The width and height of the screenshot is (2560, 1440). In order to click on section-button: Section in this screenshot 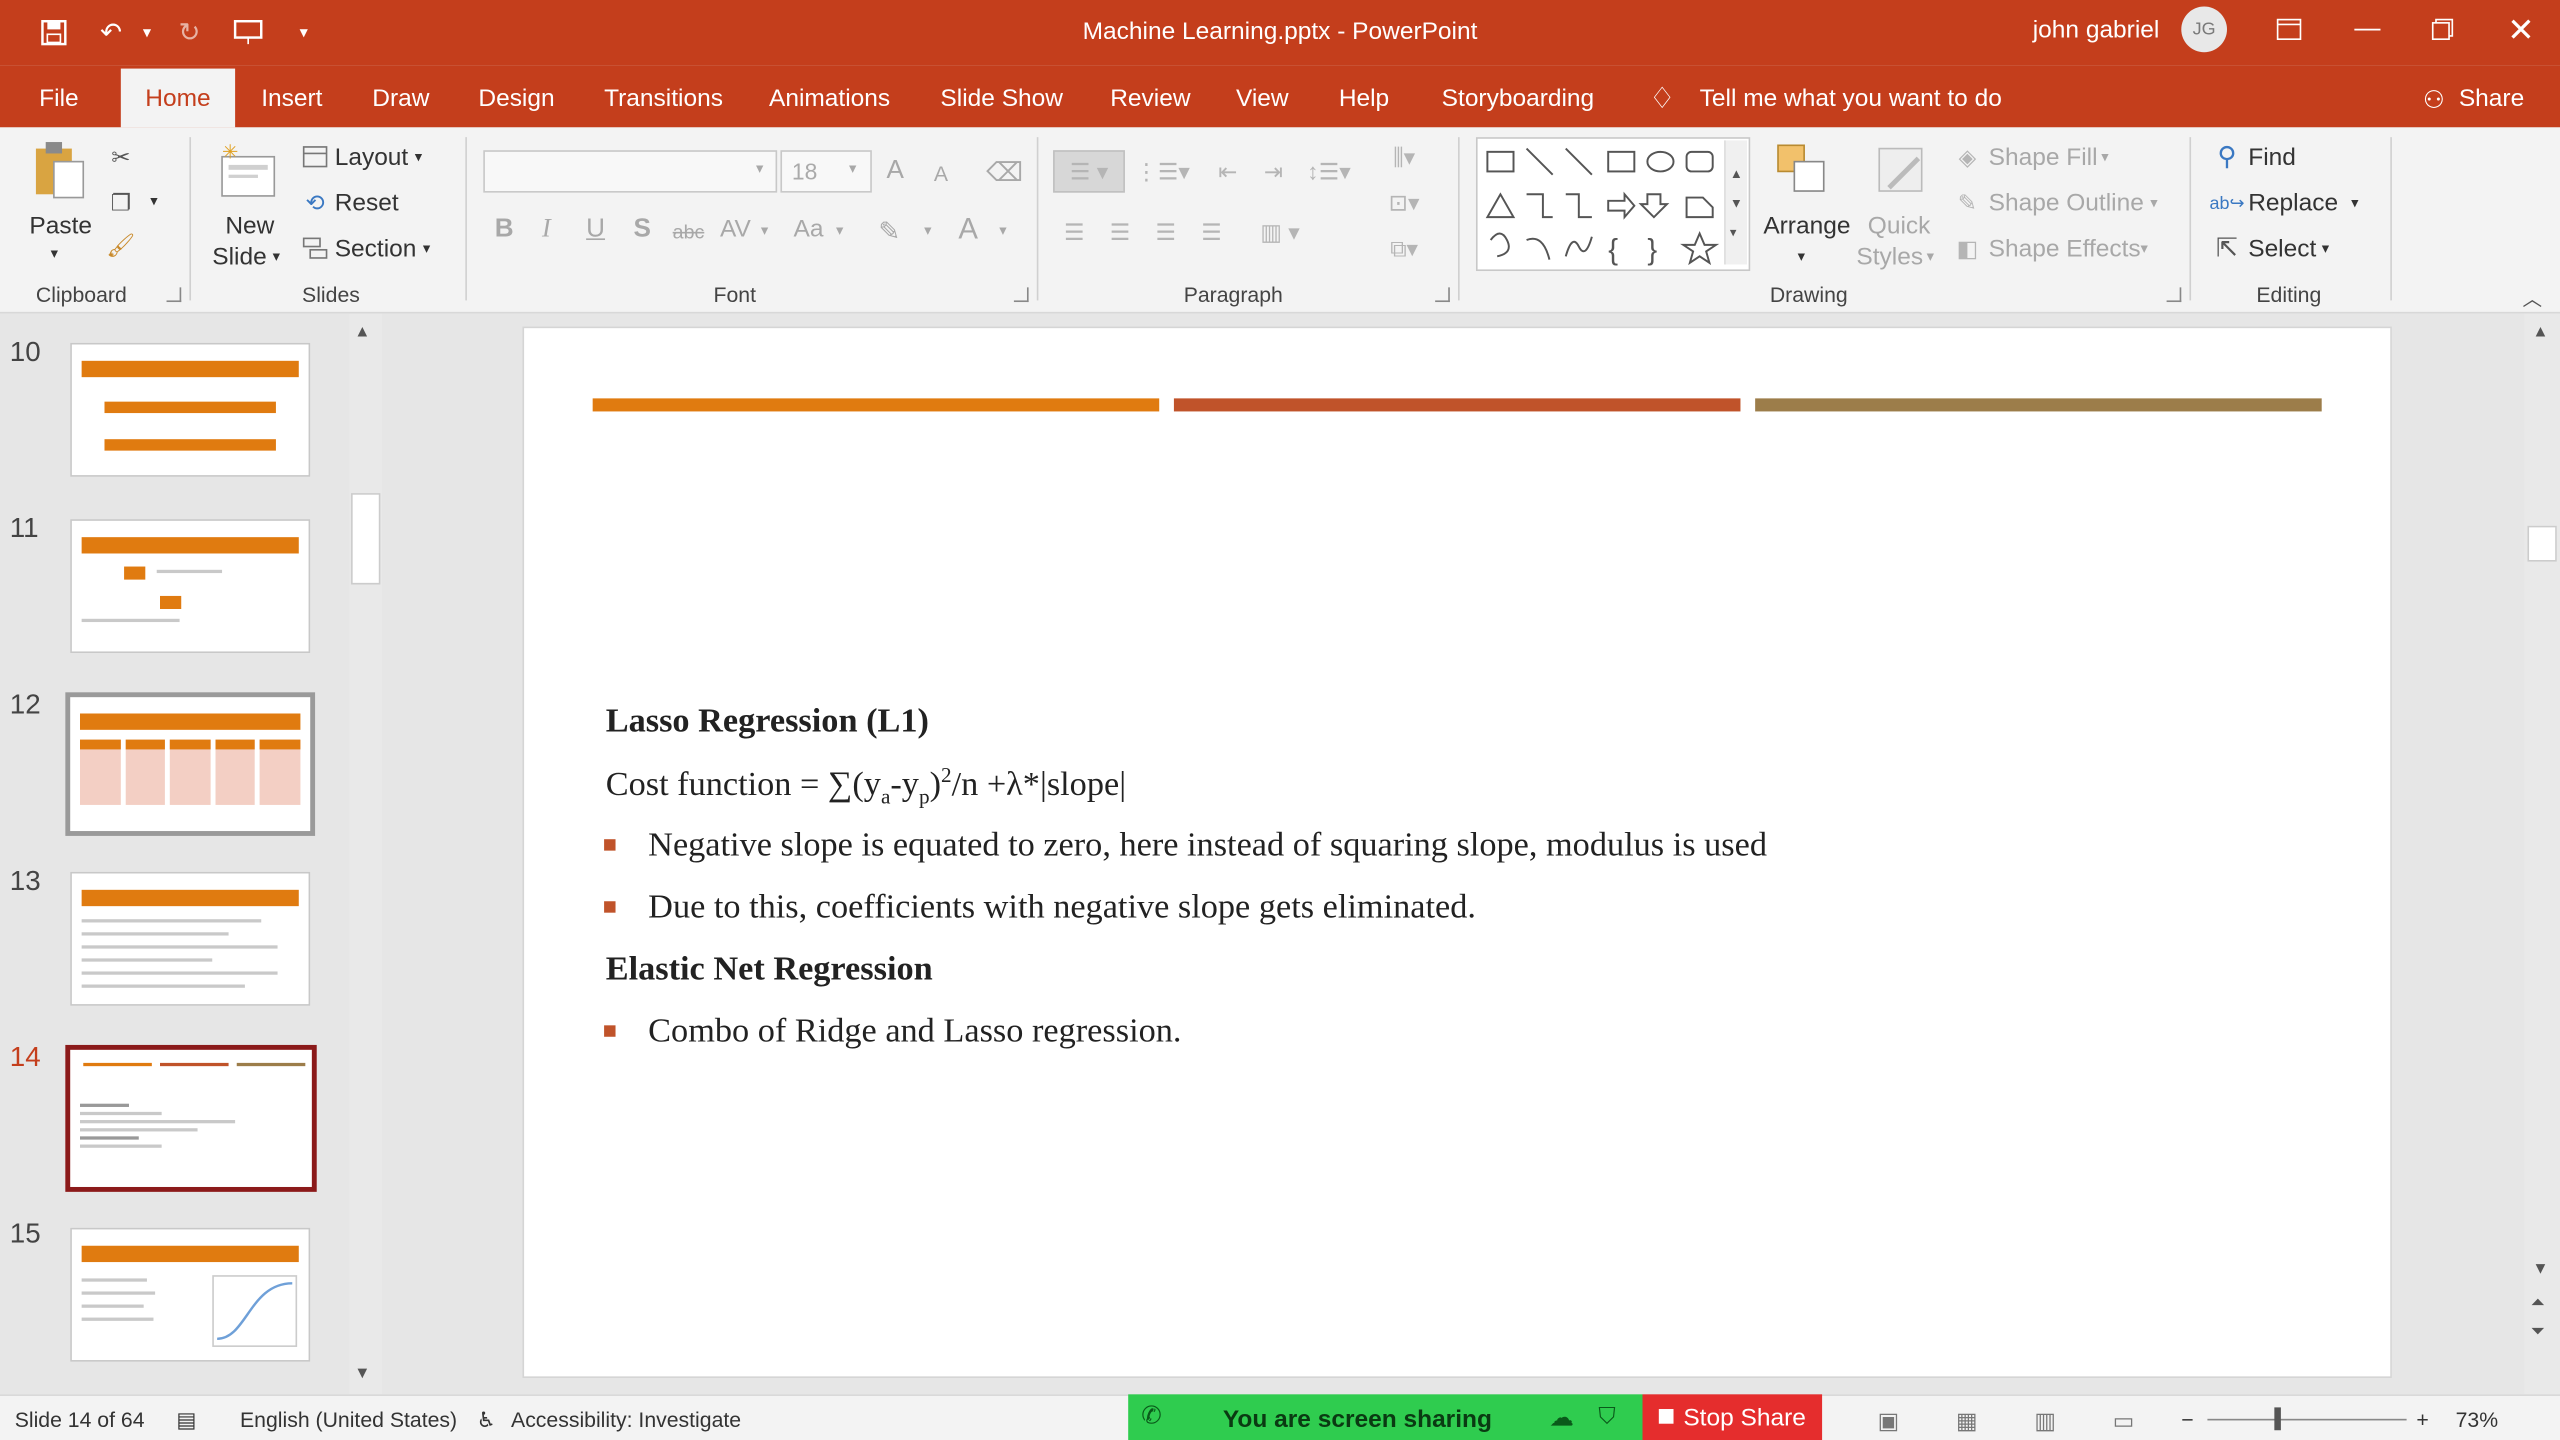, I will do `click(376, 249)`.